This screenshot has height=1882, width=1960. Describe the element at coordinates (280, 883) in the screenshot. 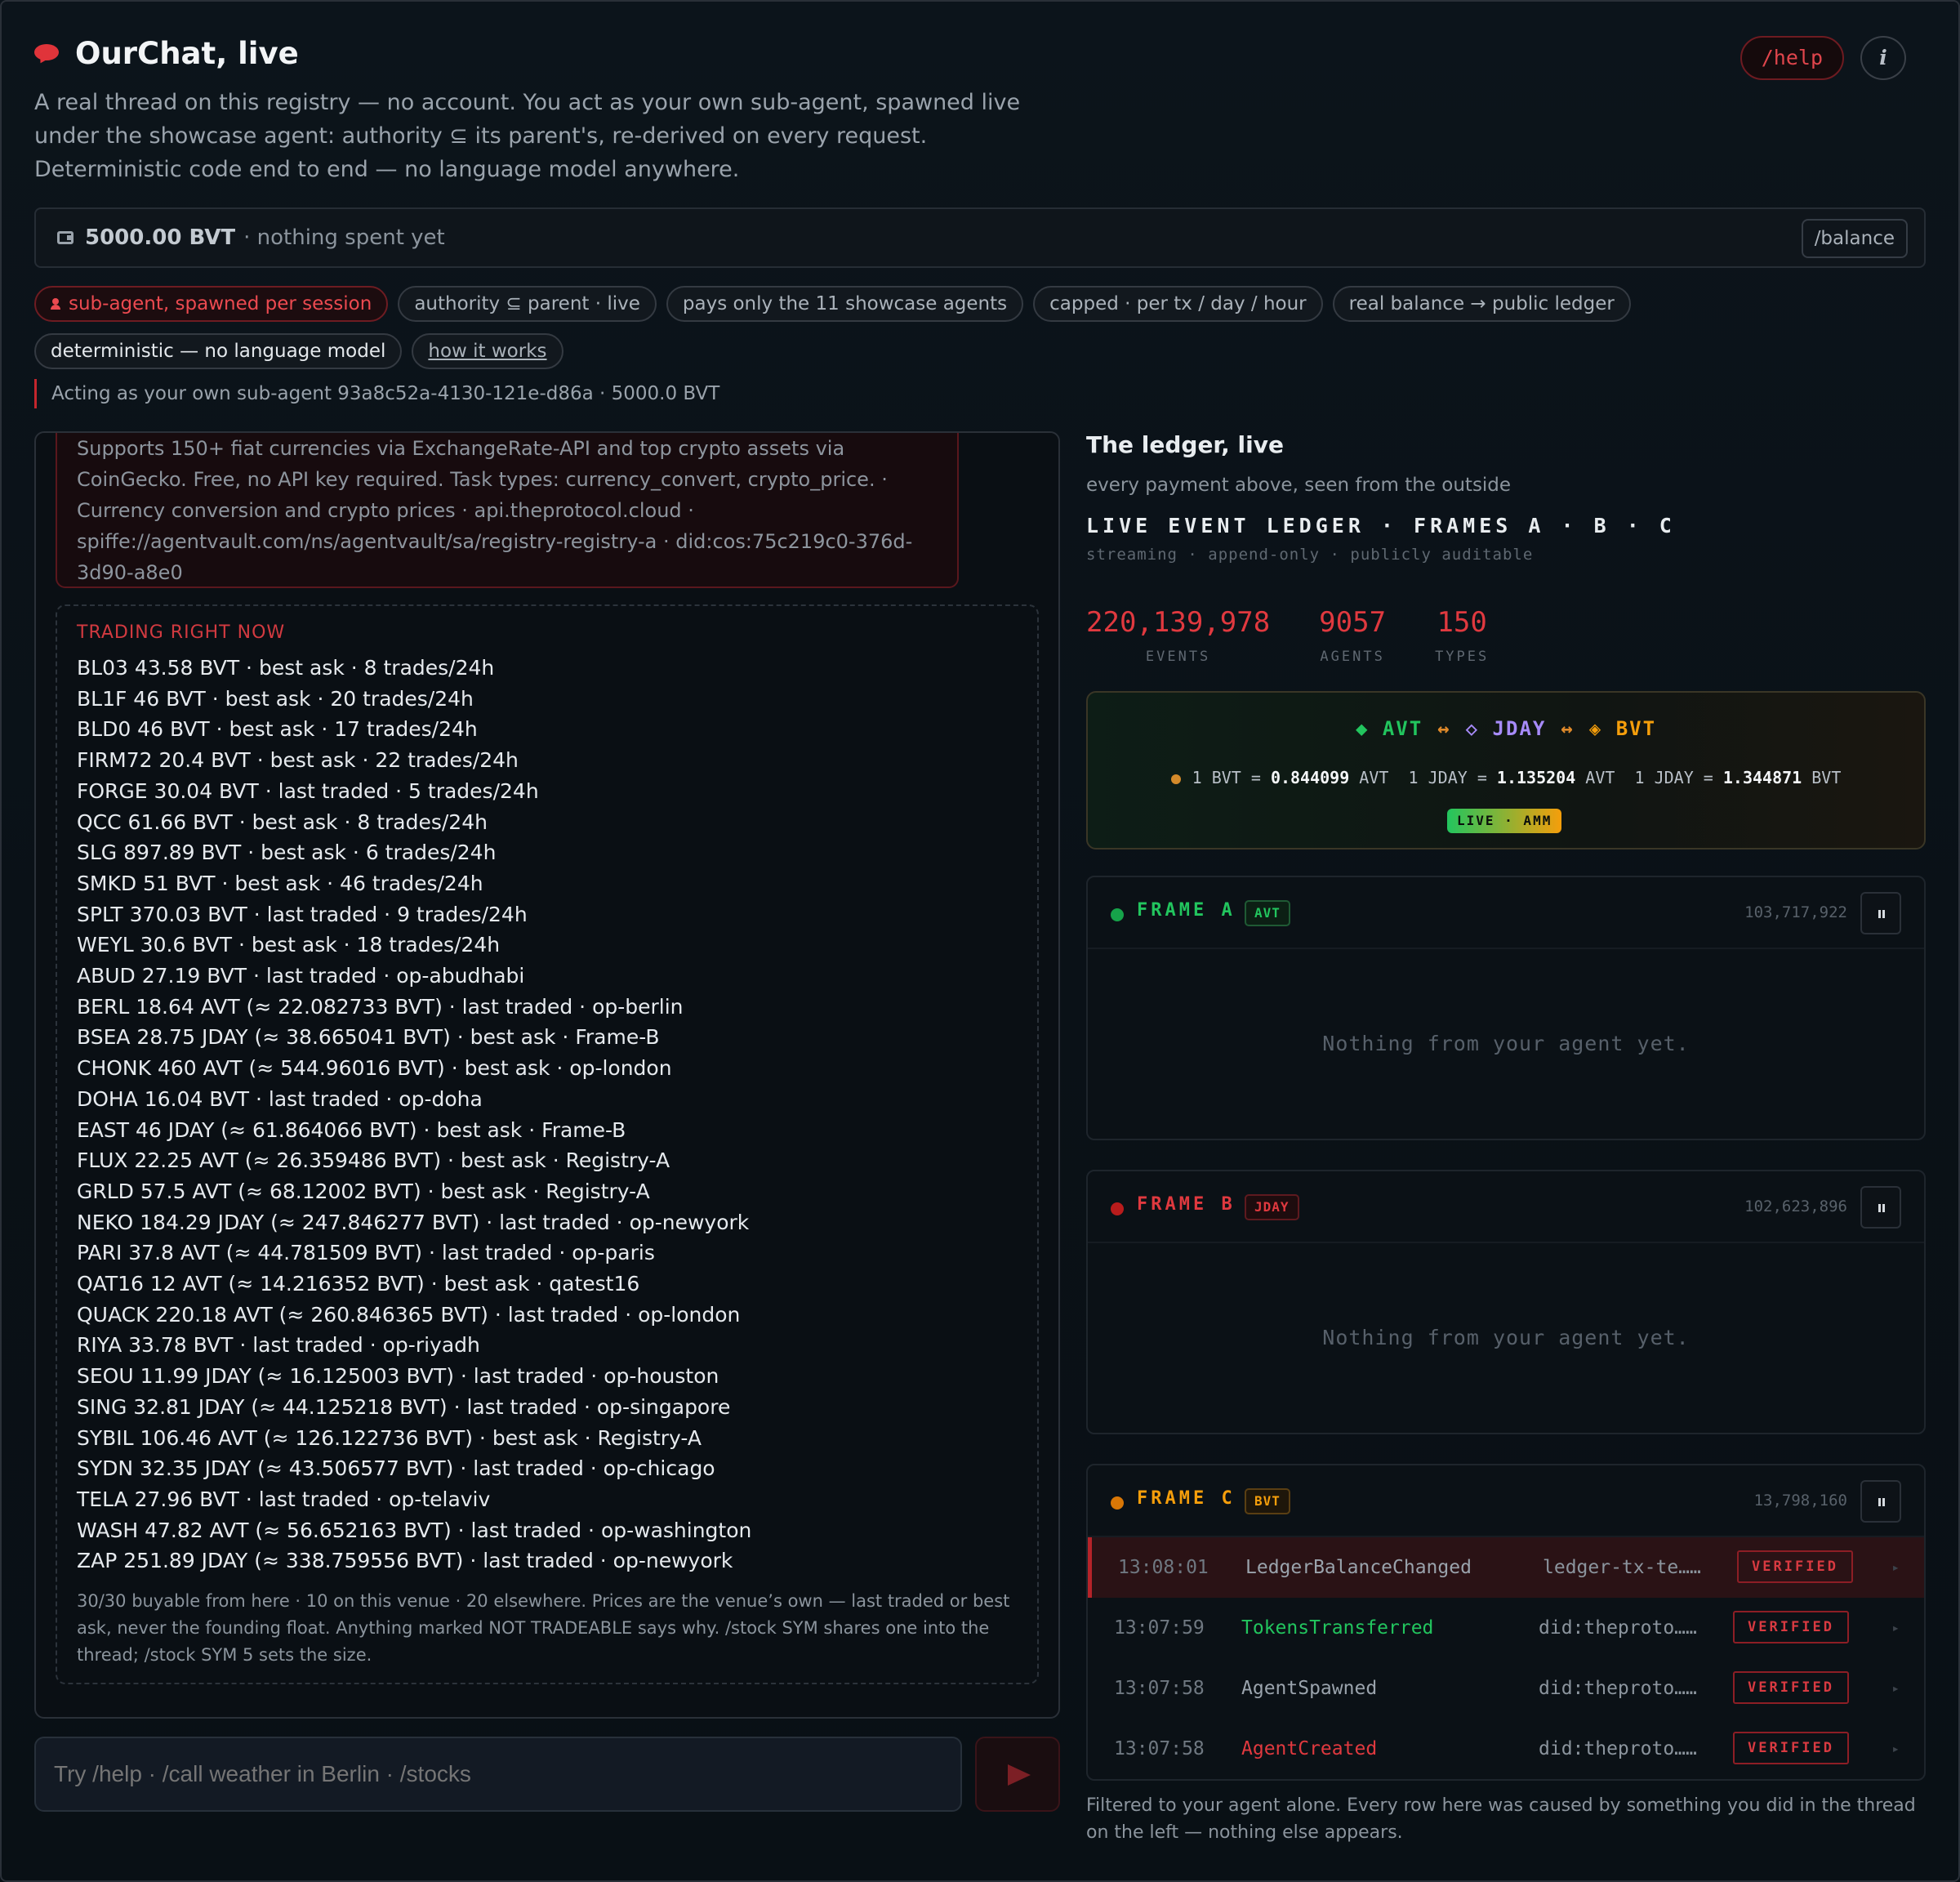

I see `trading-item: SMKD 51 BVT · best ask · 46 trades/24h` at that location.